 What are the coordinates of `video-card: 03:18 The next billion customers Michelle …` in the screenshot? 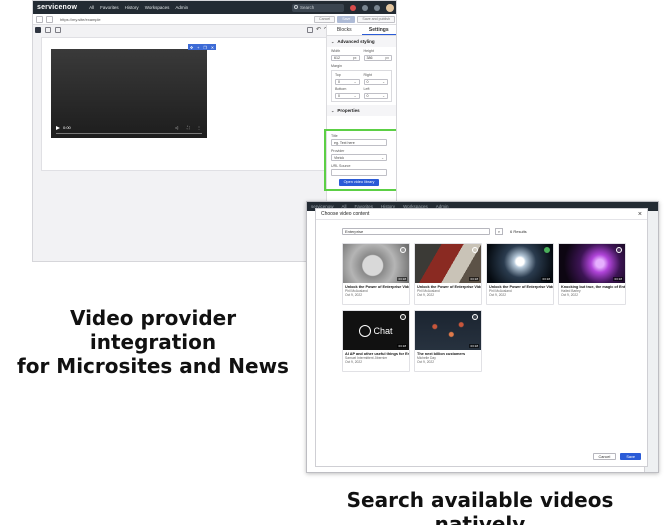 It's located at (448, 341).